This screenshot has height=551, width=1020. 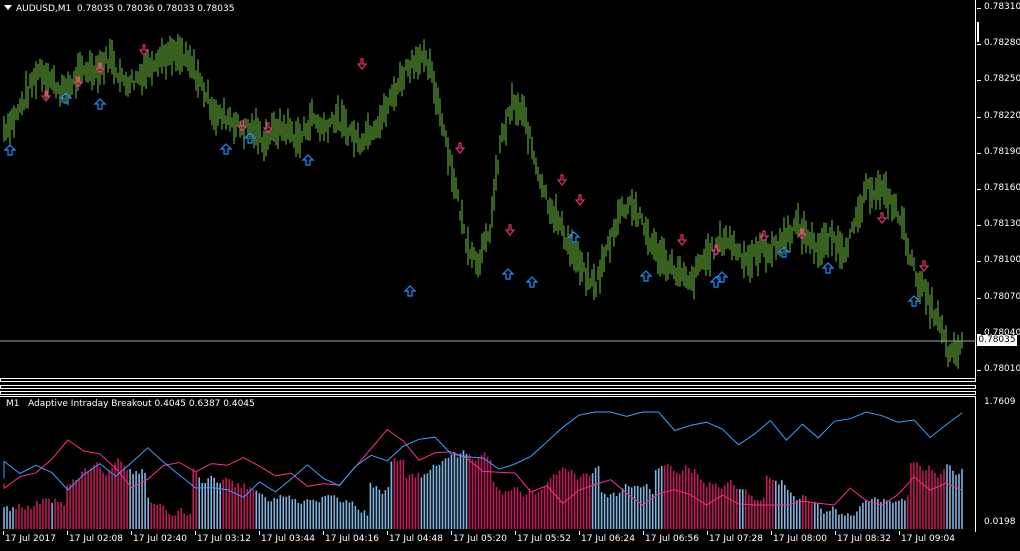 I want to click on time-tick-label: 17 Jul 08:00, so click(x=800, y=539).